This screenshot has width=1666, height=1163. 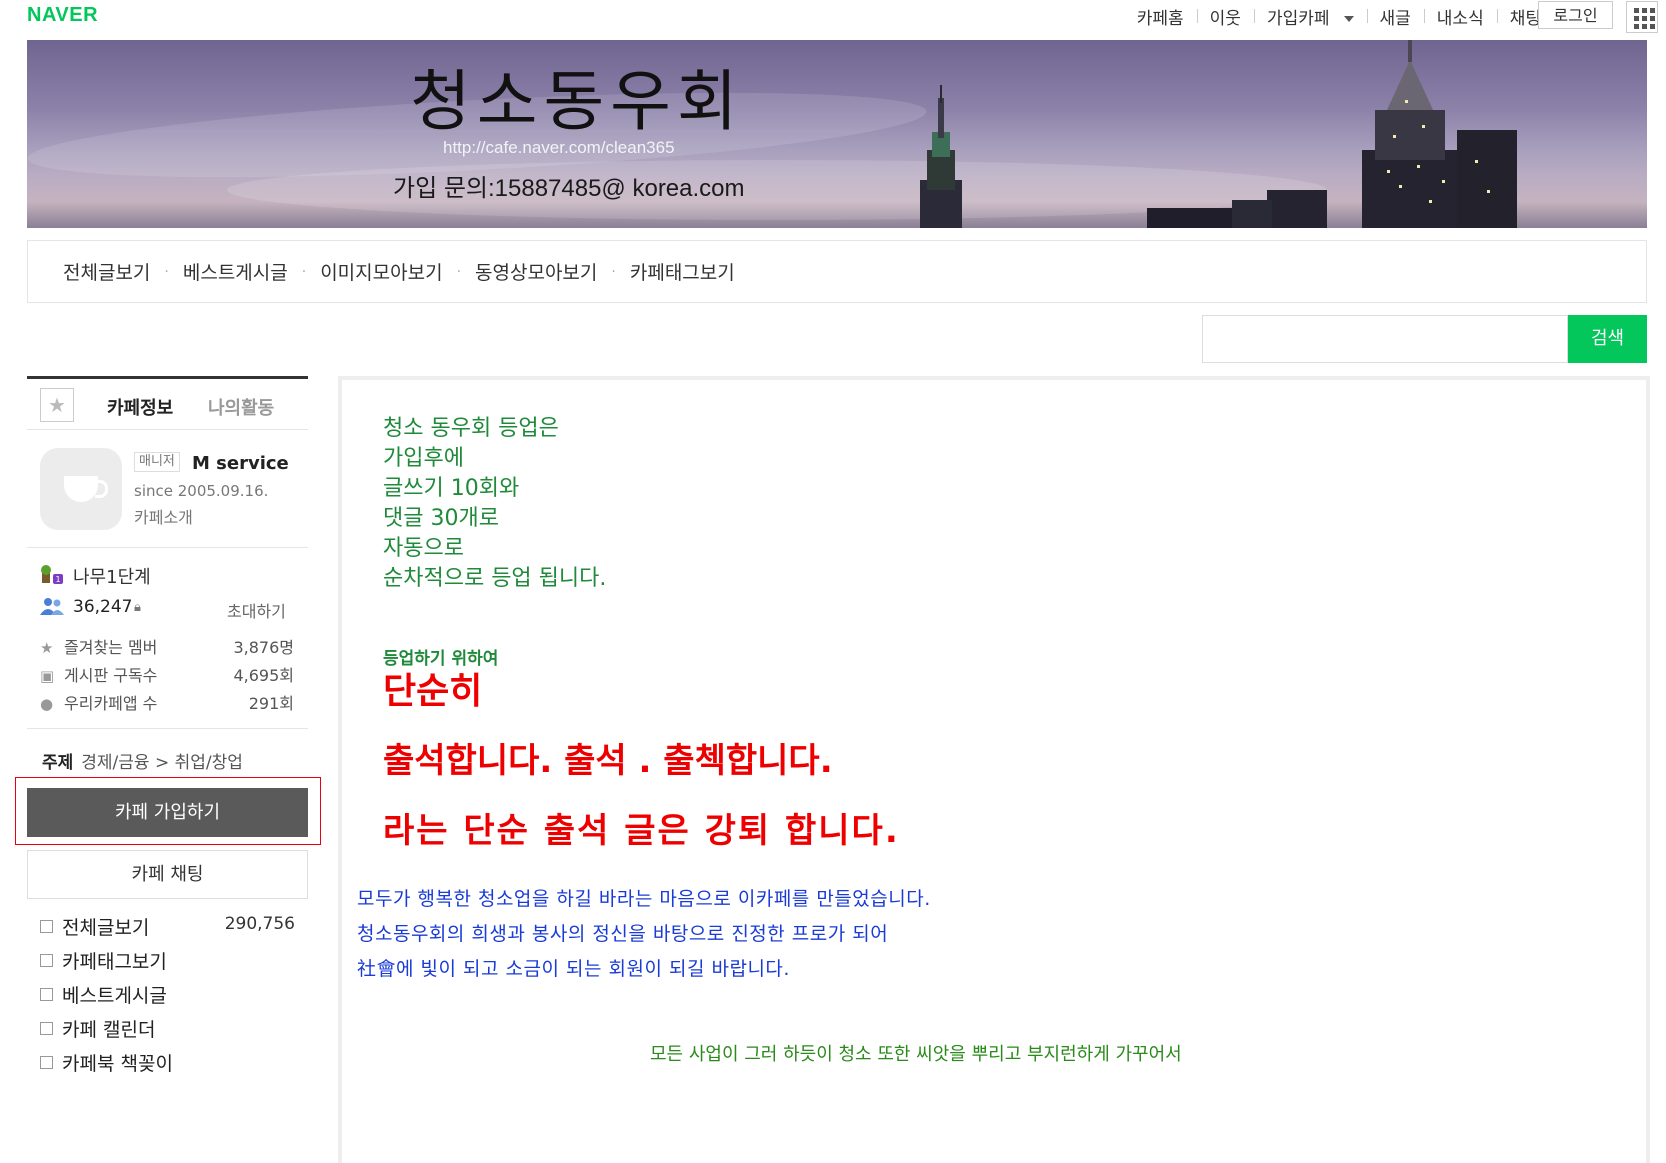 I want to click on app-icon: ●, so click(x=47, y=704).